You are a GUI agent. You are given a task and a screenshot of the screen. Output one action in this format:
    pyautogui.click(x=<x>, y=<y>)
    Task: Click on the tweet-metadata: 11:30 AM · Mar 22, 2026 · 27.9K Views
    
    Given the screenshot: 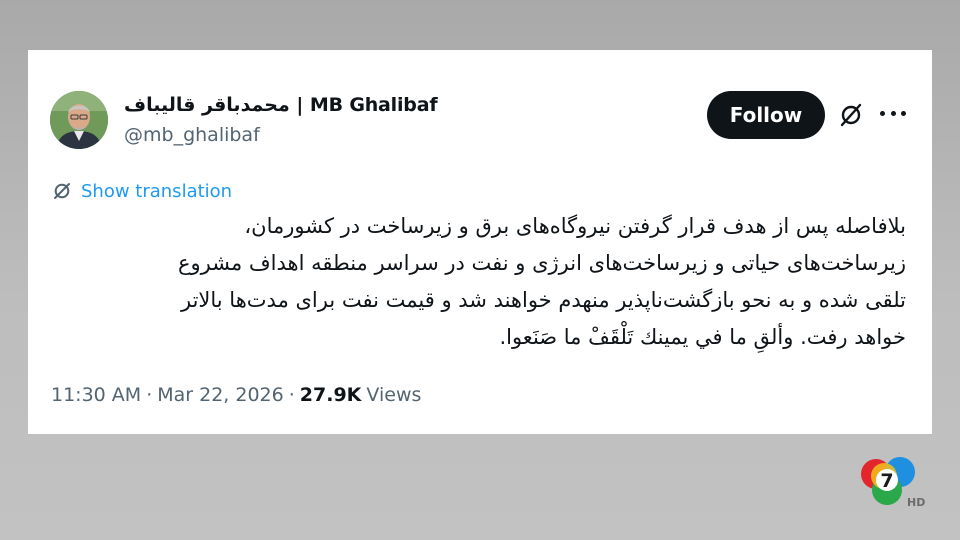 What is the action you would take?
    pyautogui.click(x=236, y=395)
    